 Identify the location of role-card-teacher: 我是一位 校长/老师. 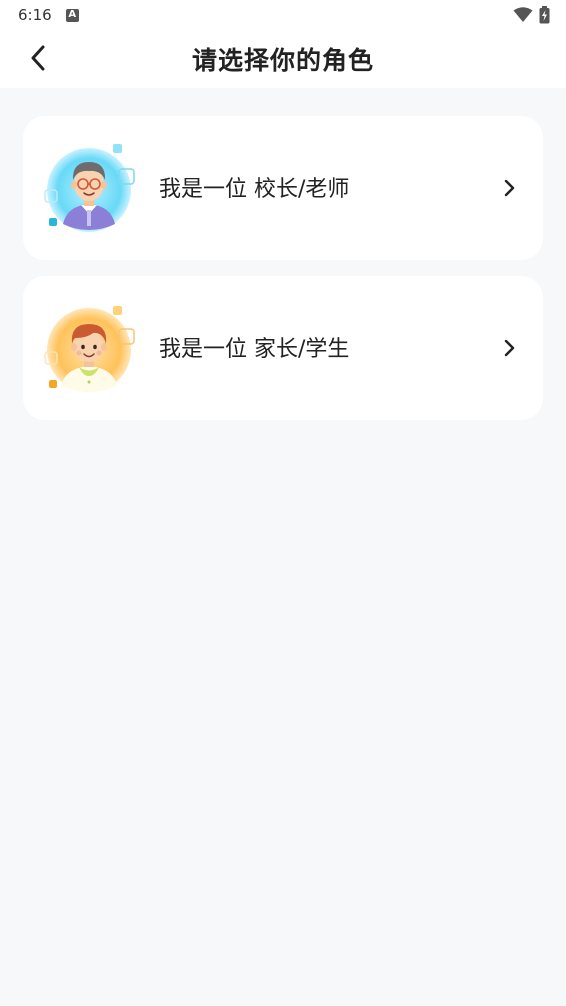
(283, 188).